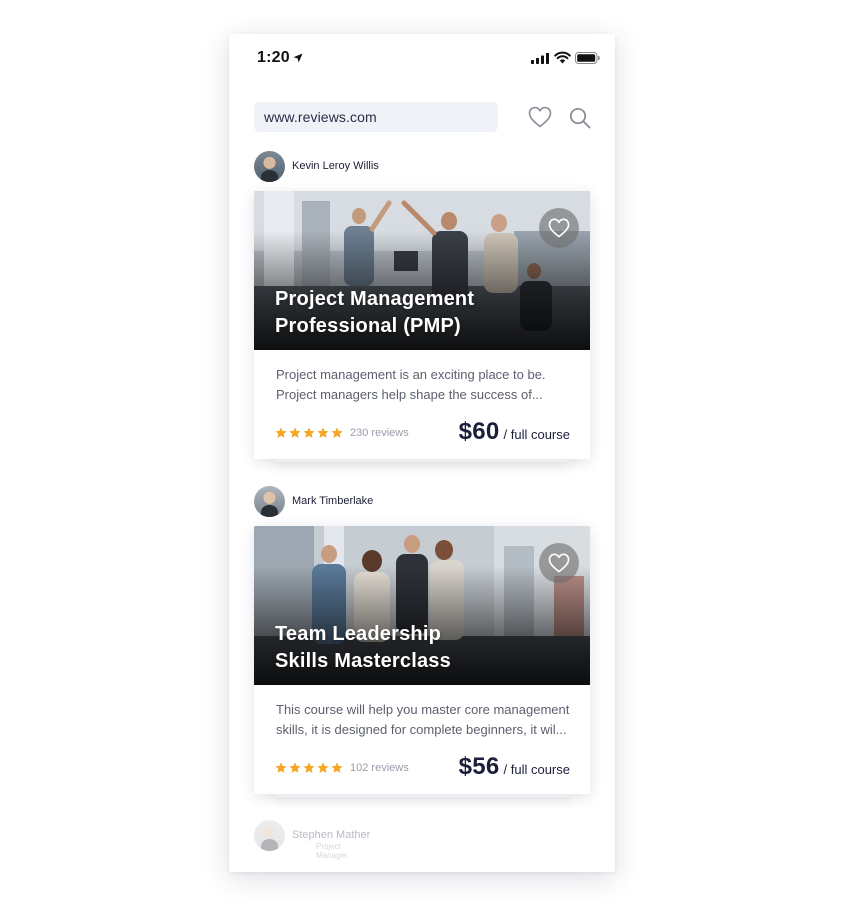 This screenshot has height=906, width=844. I want to click on review-count: 102 reviews, so click(379, 768).